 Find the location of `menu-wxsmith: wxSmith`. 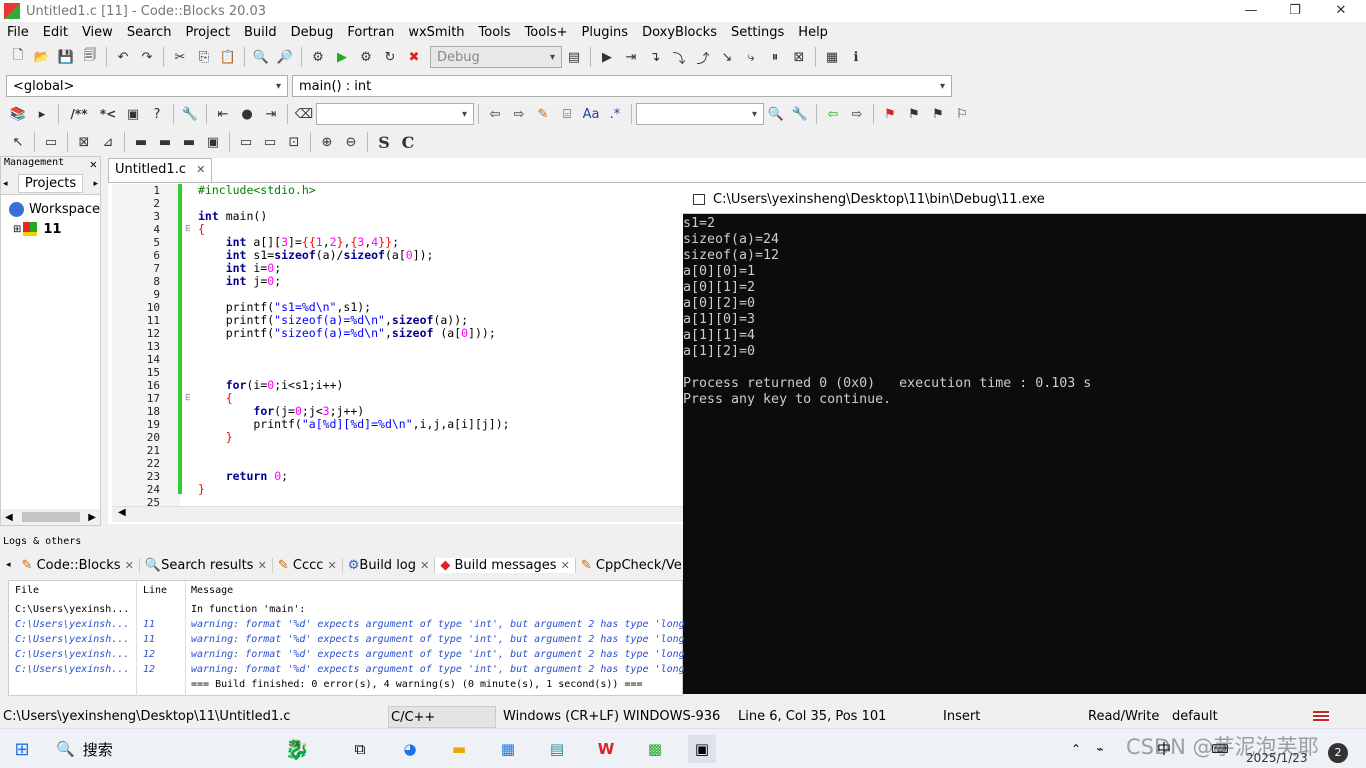

menu-wxsmith: wxSmith is located at coordinates (436, 32).